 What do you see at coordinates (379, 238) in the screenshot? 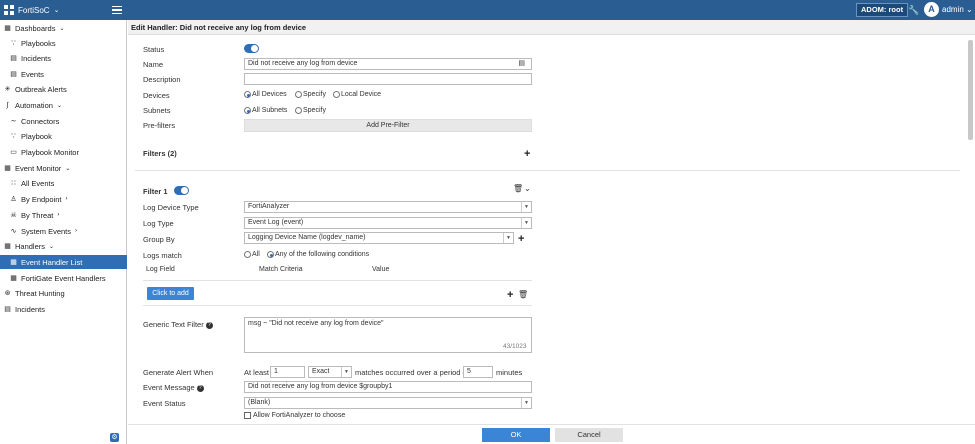
I see `group-by-select: Logging Device Name (logdev_name) ▼` at bounding box center [379, 238].